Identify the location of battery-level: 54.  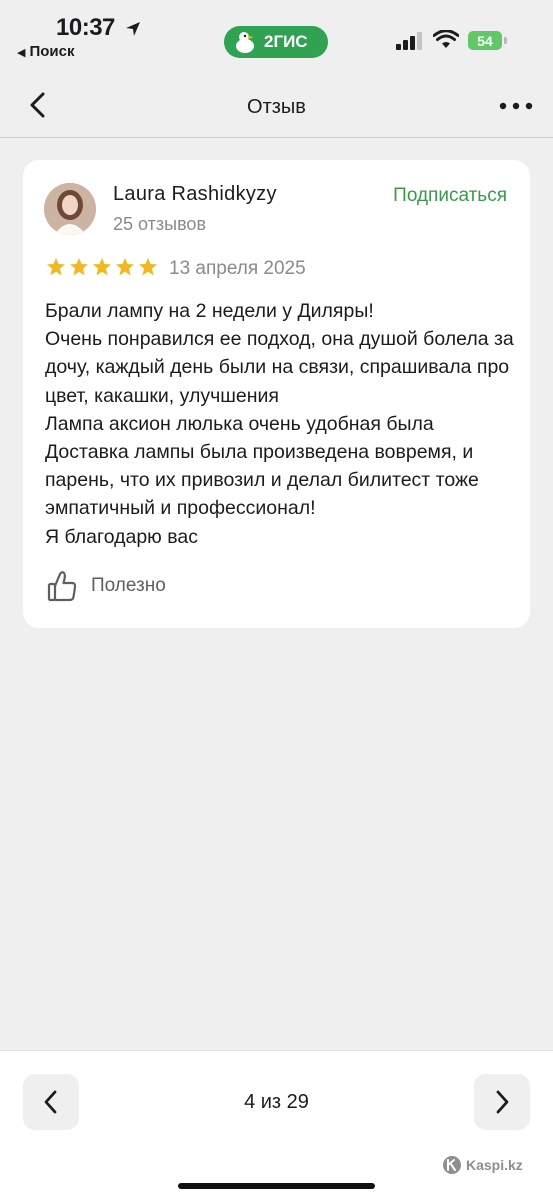
(485, 40).